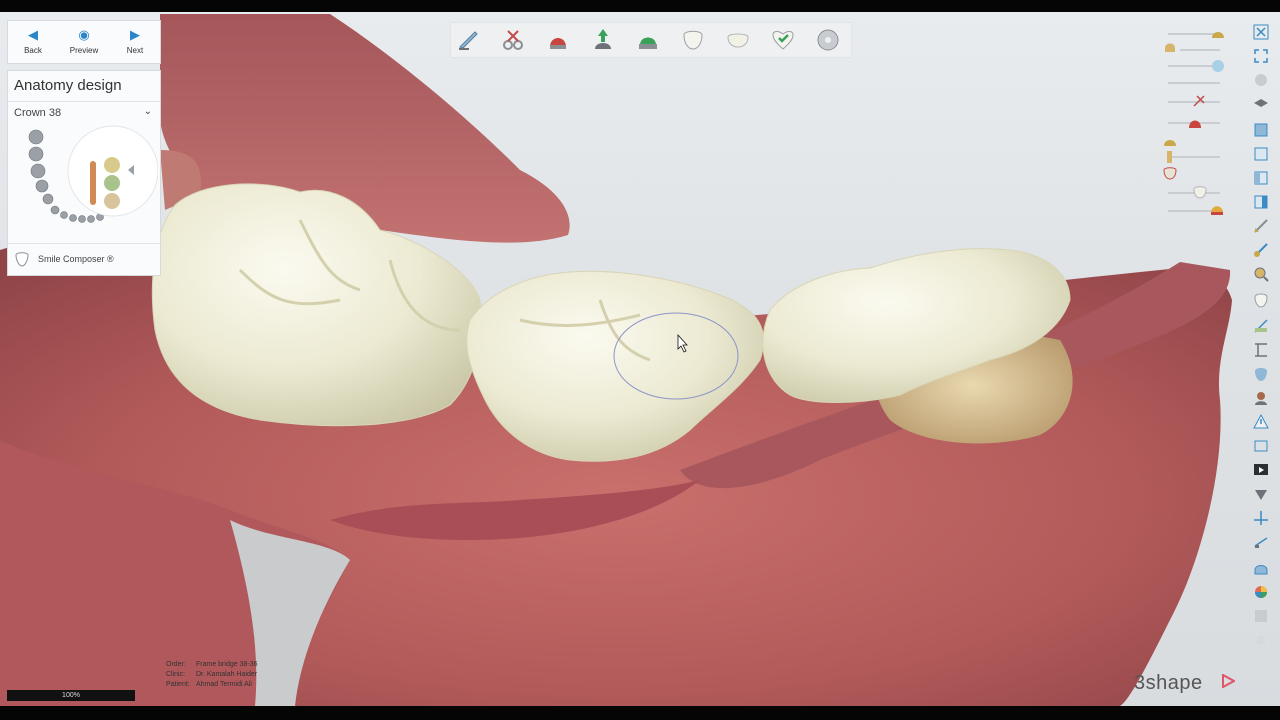 The height and width of the screenshot is (720, 1280). What do you see at coordinates (1261, 494) in the screenshot?
I see `shield-icon` at bounding box center [1261, 494].